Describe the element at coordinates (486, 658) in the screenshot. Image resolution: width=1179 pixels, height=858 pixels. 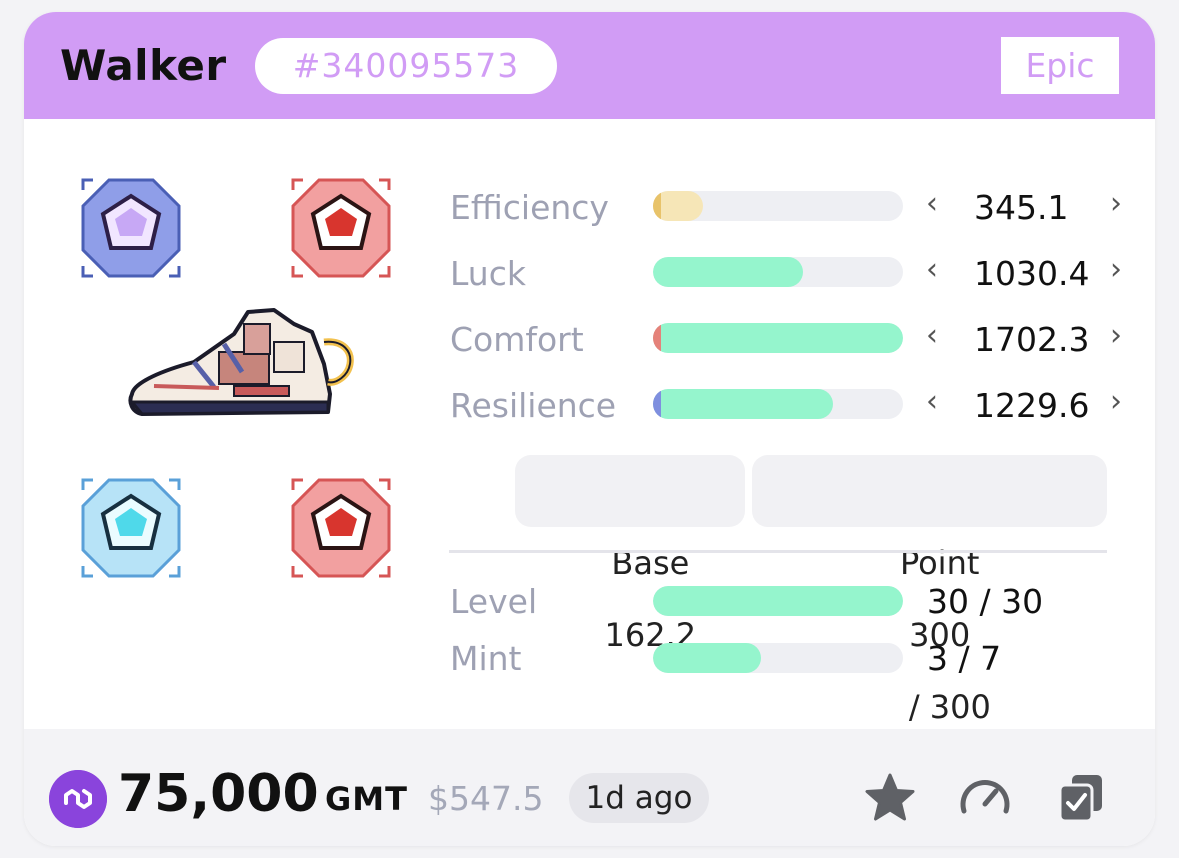
I see `mint-label: Mint` at that location.